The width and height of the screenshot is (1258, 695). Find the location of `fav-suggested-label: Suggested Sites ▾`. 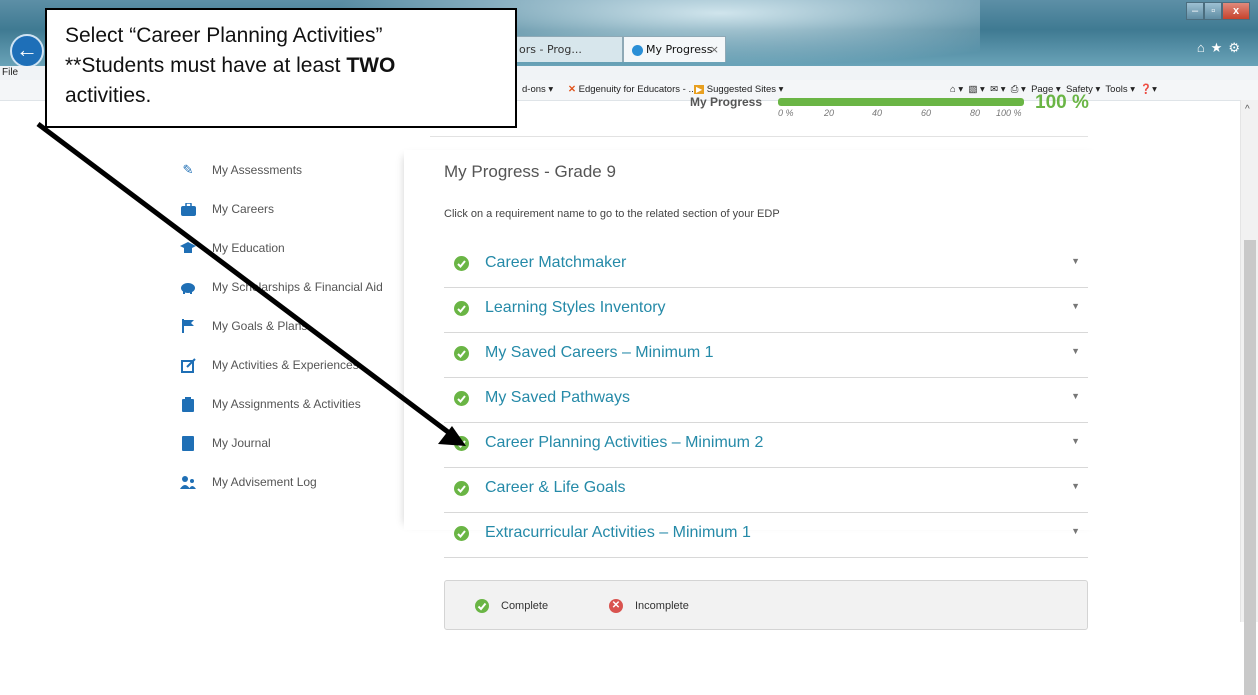

fav-suggested-label: Suggested Sites ▾ is located at coordinates (745, 89).